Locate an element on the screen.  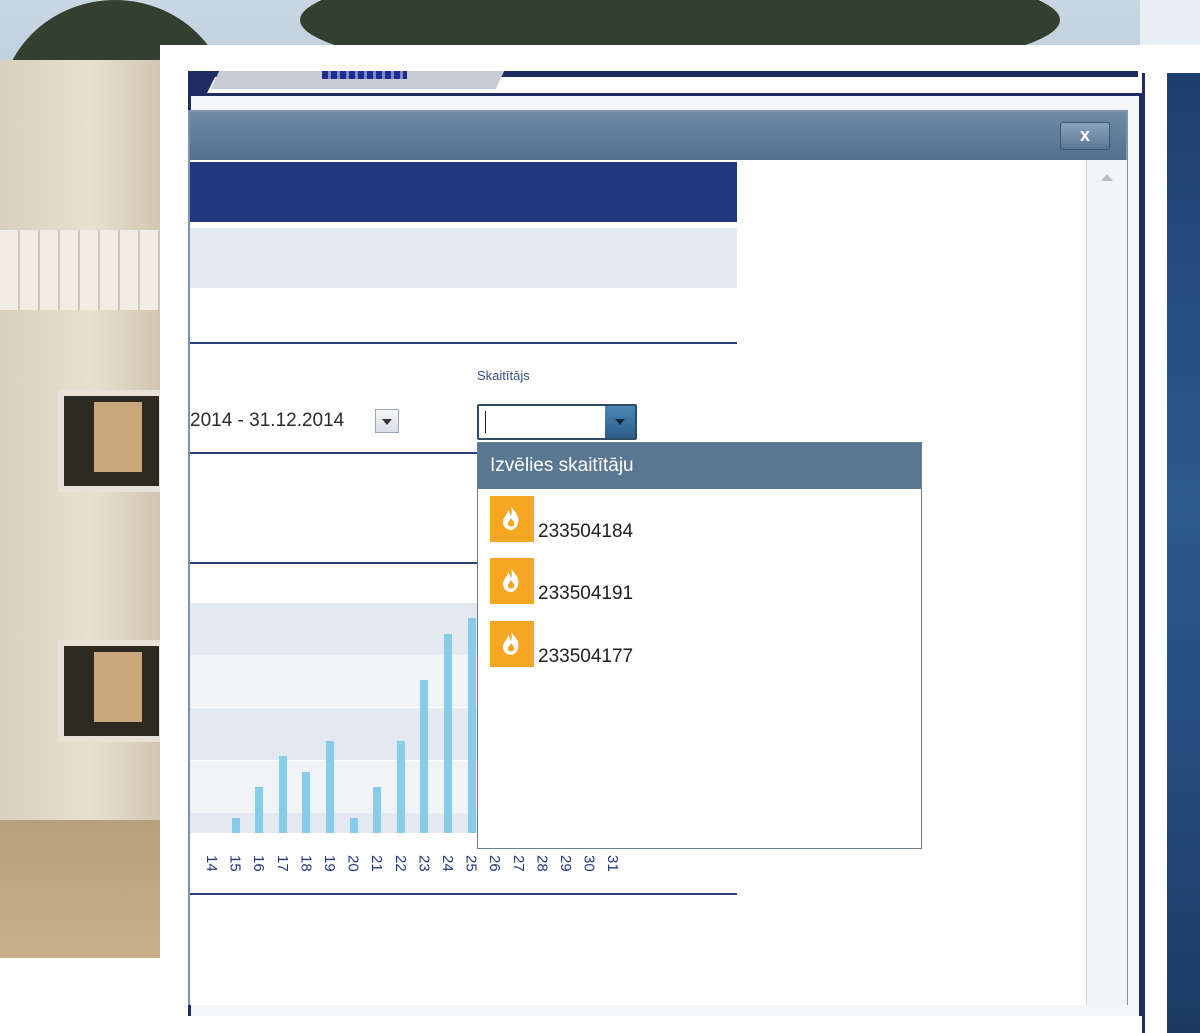
period-value: 2014 - 31.12.2014 is located at coordinates (267, 420).